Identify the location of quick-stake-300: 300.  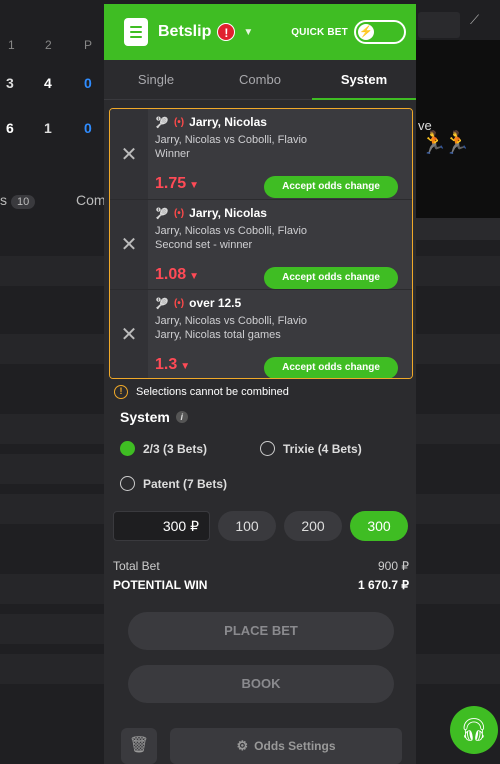
(379, 526).